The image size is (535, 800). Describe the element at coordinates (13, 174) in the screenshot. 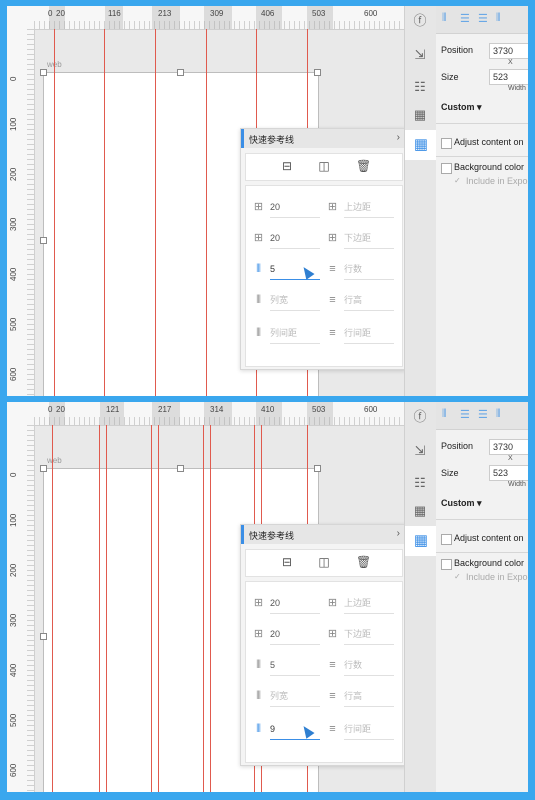

I see `ruler-label: 200` at that location.